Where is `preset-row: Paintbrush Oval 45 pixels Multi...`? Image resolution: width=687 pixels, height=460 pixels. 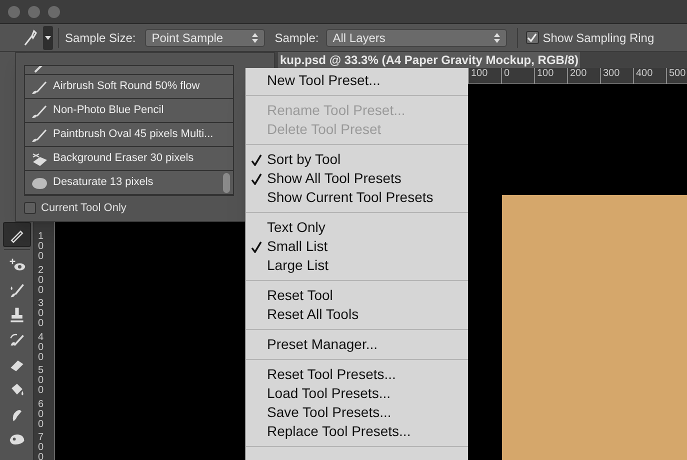
preset-row: Paintbrush Oval 45 pixels Multi... is located at coordinates (129, 135).